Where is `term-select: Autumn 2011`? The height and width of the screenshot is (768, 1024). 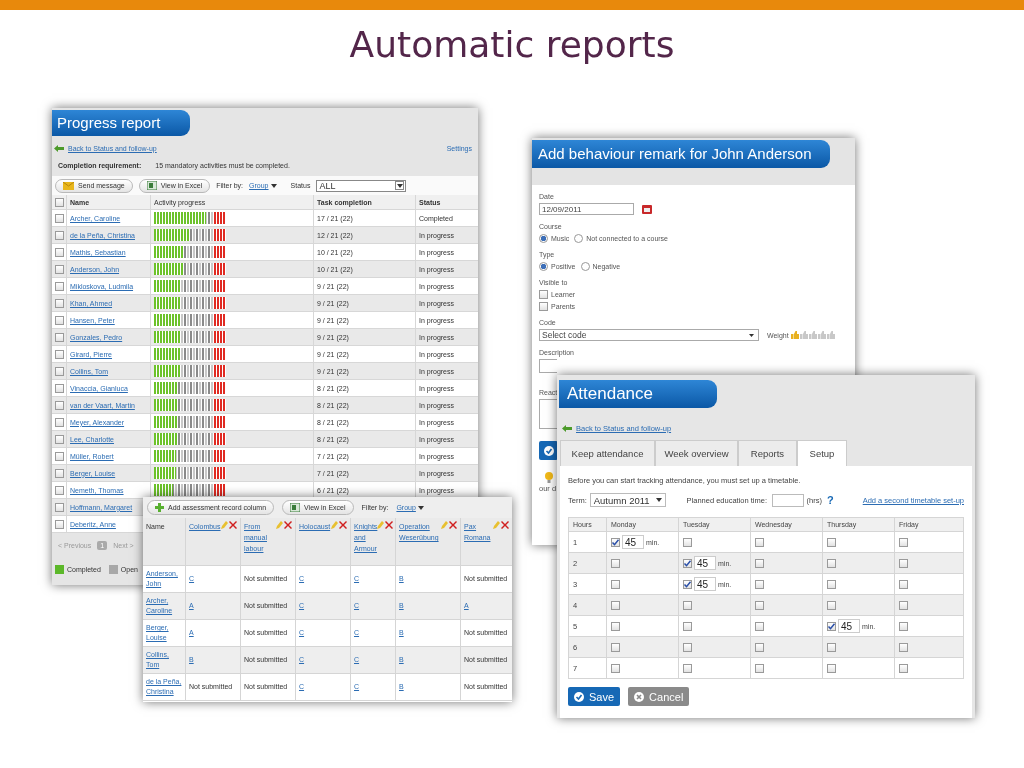
term-select: Autumn 2011 is located at coordinates (627, 500).